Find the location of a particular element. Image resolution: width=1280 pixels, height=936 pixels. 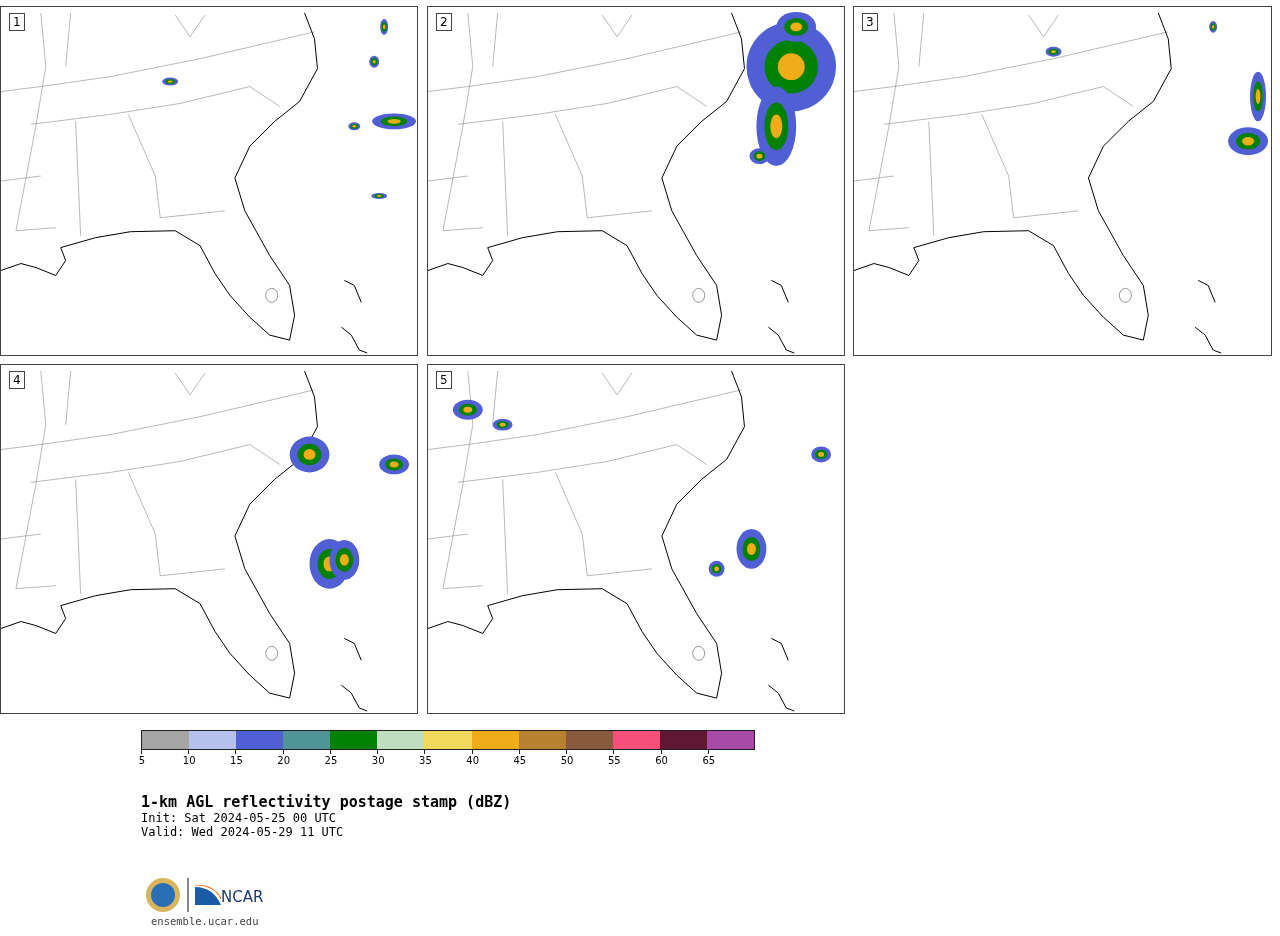

scale-tick-label: 25 is located at coordinates (331, 760).